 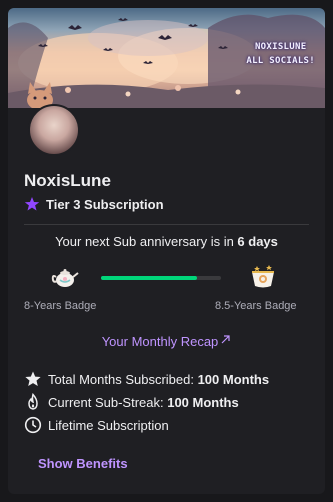 What do you see at coordinates (280, 61) in the screenshot?
I see `banner-line-2: ALL SOCIALS!` at bounding box center [280, 61].